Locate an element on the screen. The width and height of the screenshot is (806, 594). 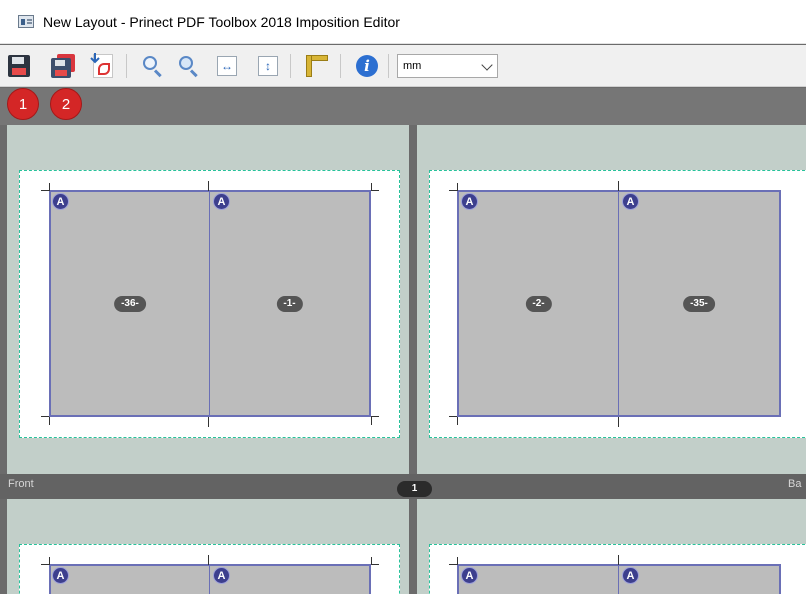
page-panel: -36- is located at coordinates (130, 303).